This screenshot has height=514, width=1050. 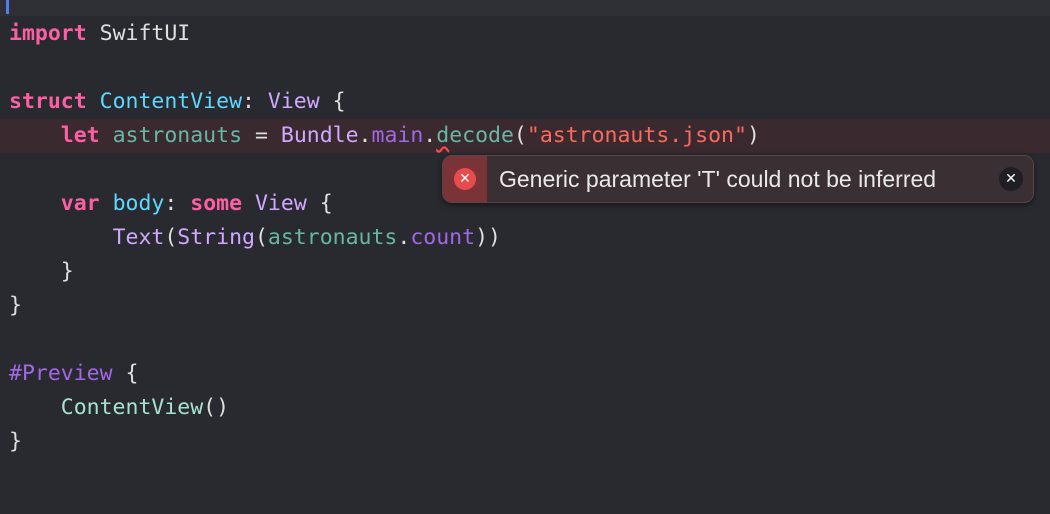 What do you see at coordinates (261, 135) in the screenshot?
I see `assign-op: =` at bounding box center [261, 135].